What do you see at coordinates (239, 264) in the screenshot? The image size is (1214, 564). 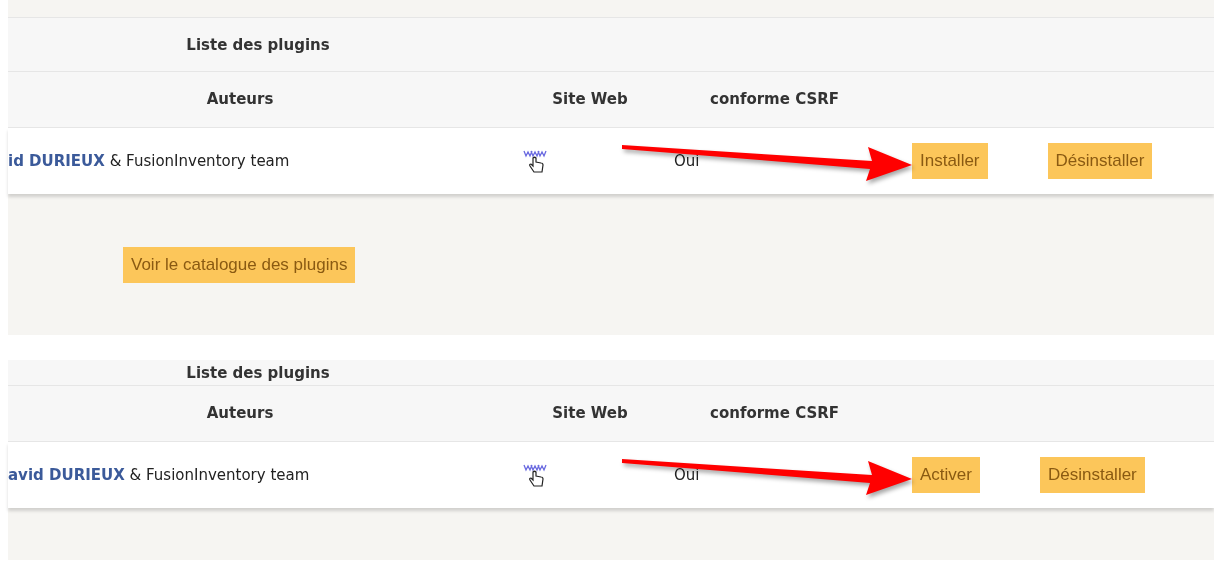 I see `catalog-button: Voir le catalogue des plugins` at bounding box center [239, 264].